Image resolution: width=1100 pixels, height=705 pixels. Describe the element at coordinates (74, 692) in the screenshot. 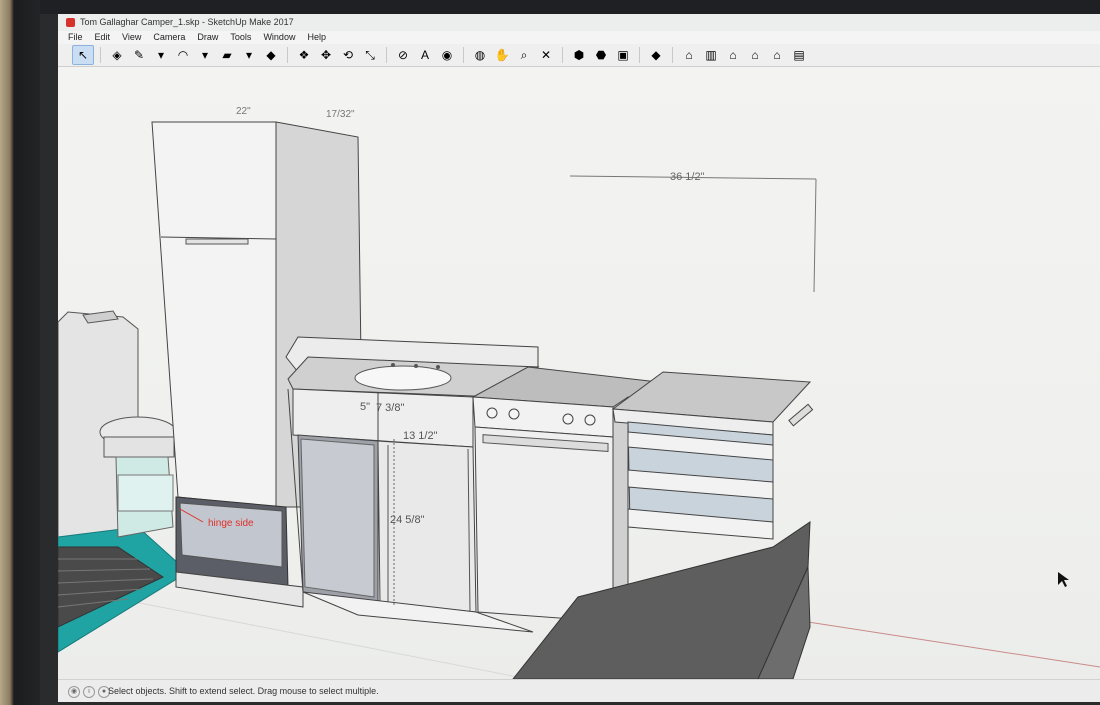

I see `geo-location-icon: ◉` at that location.